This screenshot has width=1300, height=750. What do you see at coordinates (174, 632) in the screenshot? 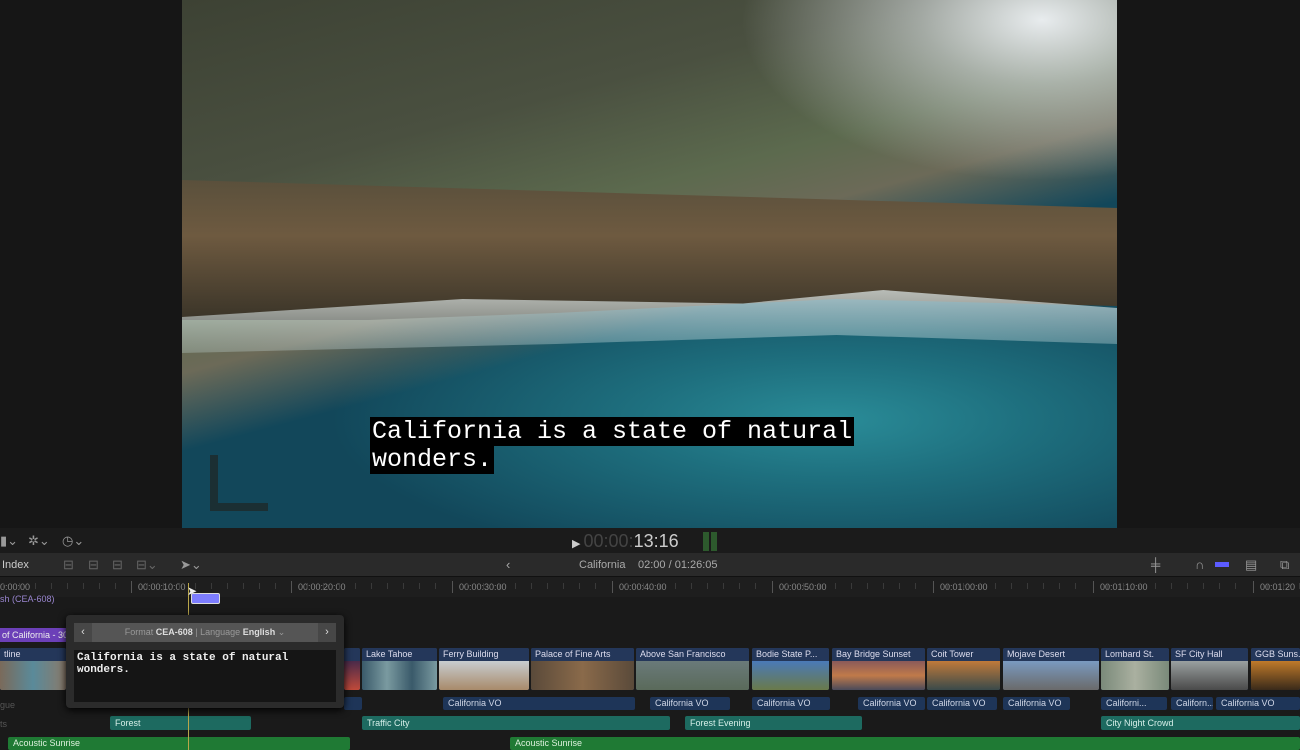
I see `format-value: CEA-608` at bounding box center [174, 632].